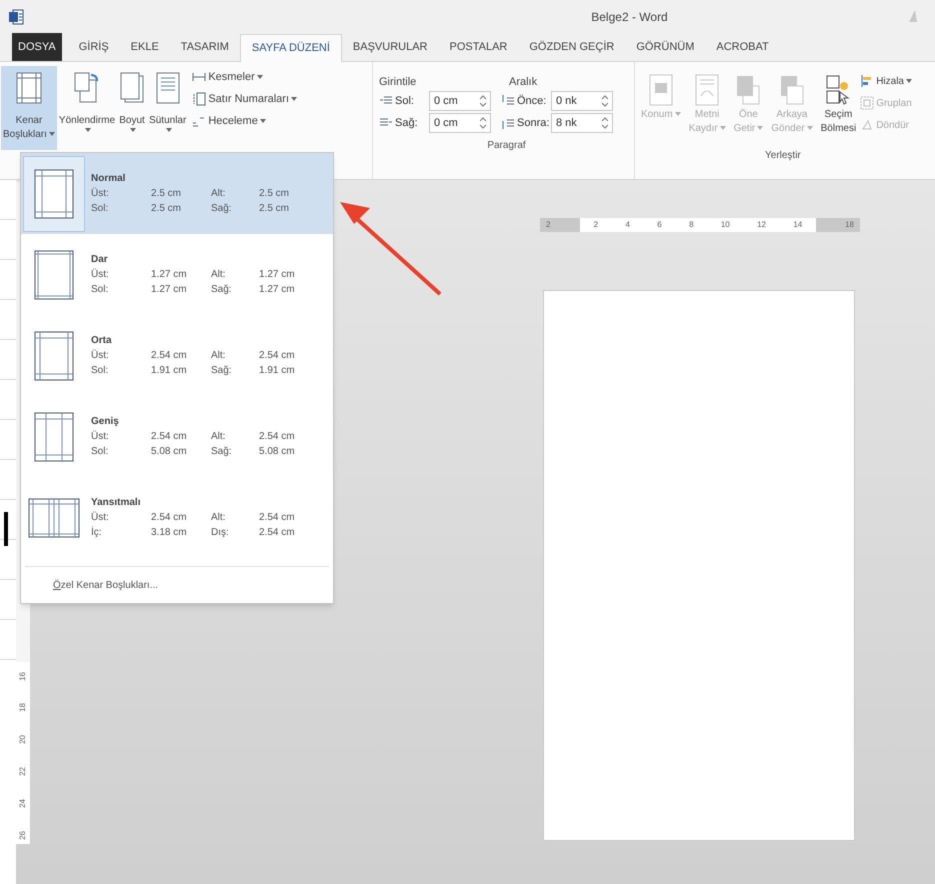 The image size is (935, 884). I want to click on menu-item: Yansıtmalı Üst: 2.54 cm Alt: 2.54 cm İç: 3.18 cm Dış: 2.54 cm, so click(177, 517).